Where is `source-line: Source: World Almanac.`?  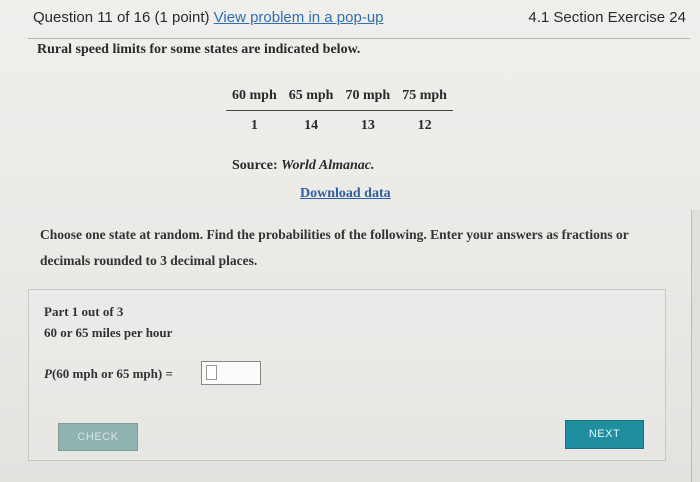 source-line: Source: World Almanac. is located at coordinates (303, 166).